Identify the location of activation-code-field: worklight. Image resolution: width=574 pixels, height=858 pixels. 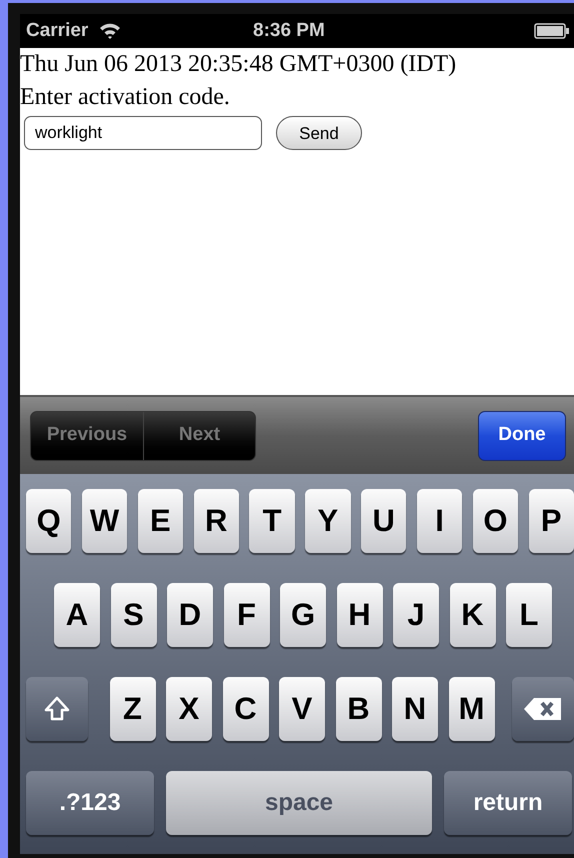
(143, 133).